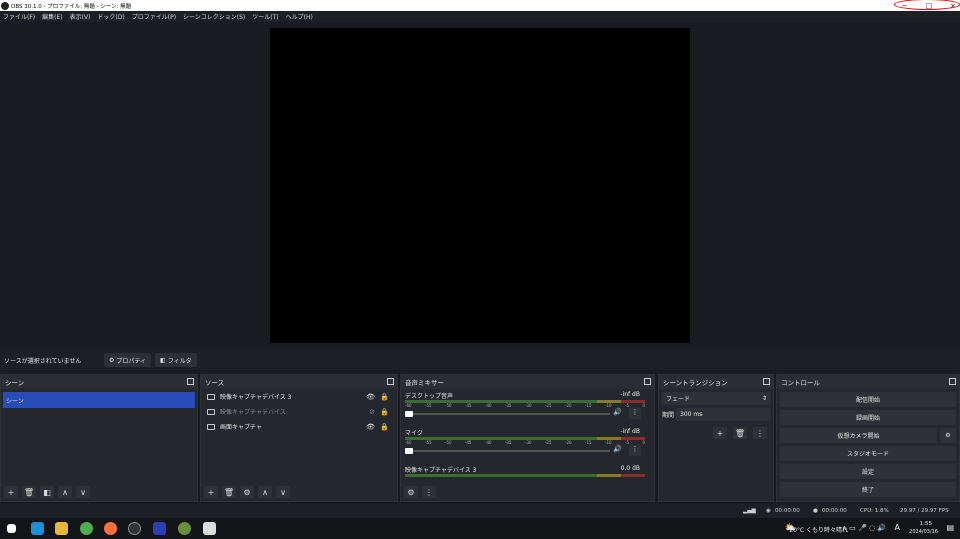  I want to click on weather-text: 20°C くもり時々晴れ, so click(818, 529).